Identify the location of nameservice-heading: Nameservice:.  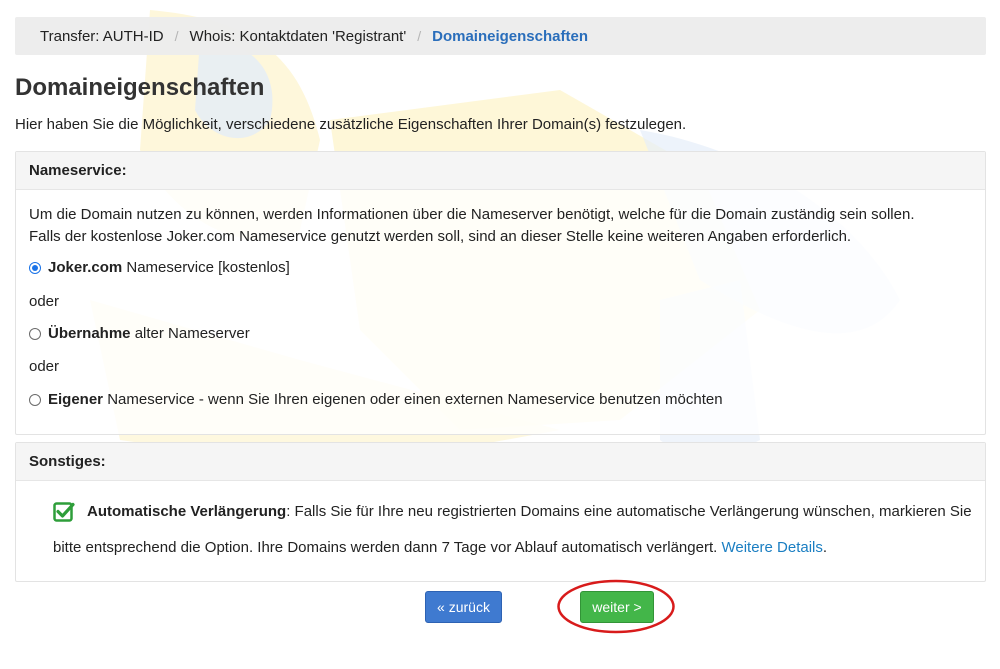
(500, 171).